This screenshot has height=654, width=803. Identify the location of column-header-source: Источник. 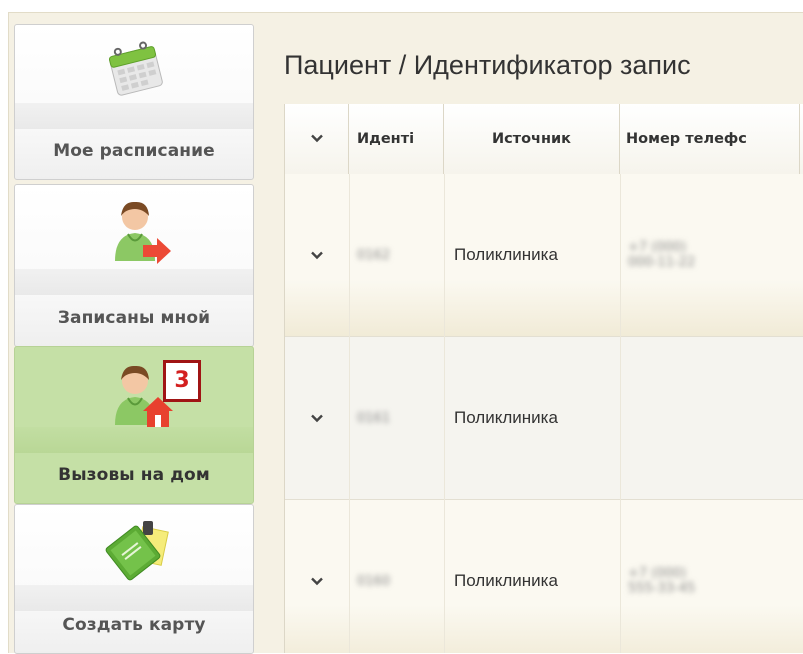
(532, 139).